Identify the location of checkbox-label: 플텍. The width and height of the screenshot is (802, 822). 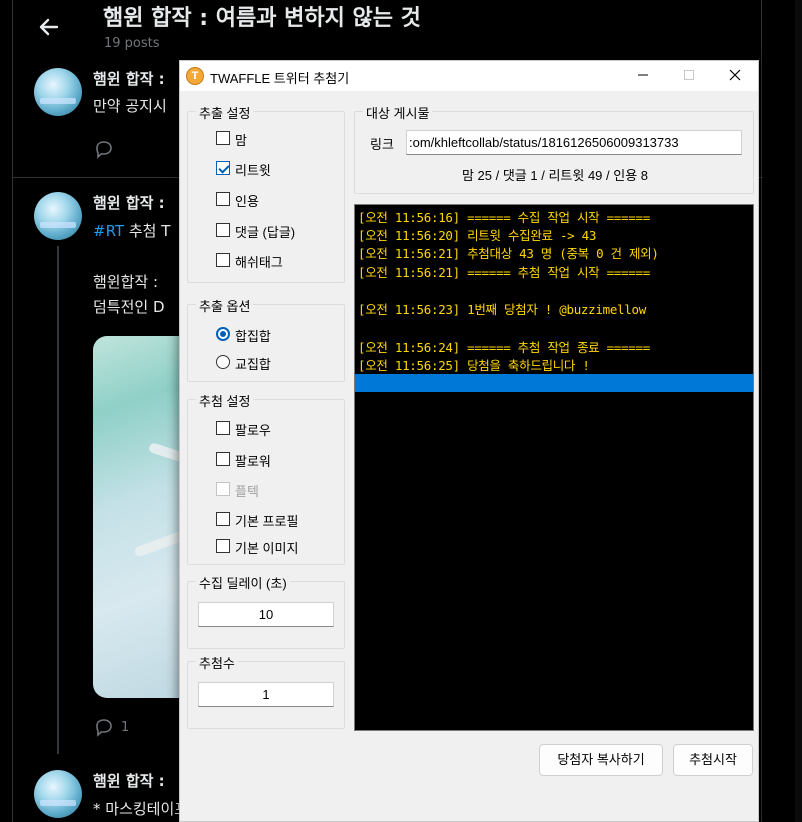
(247, 491).